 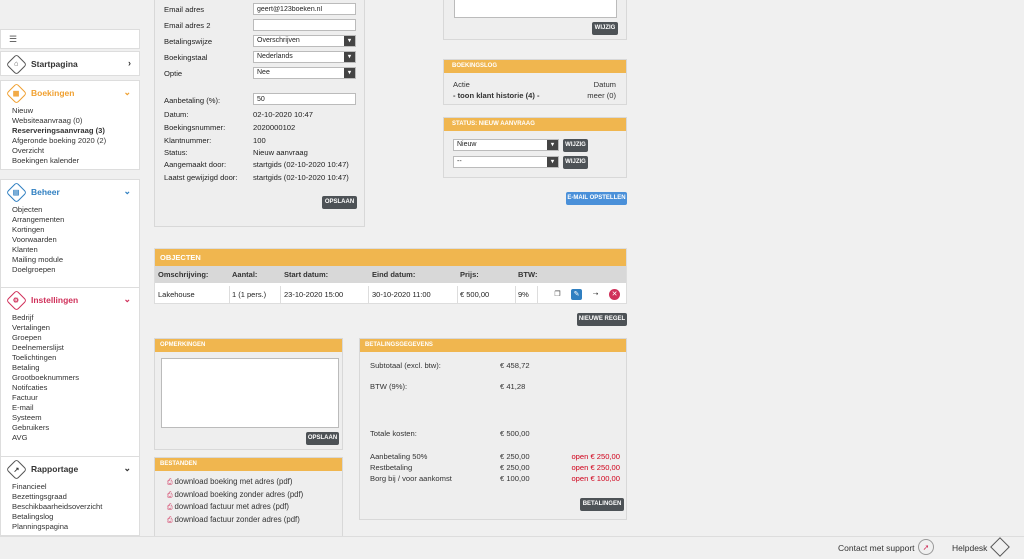 What do you see at coordinates (75, 328) in the screenshot?
I see `sidebar-item-vertalingen: Vertalingen` at bounding box center [75, 328].